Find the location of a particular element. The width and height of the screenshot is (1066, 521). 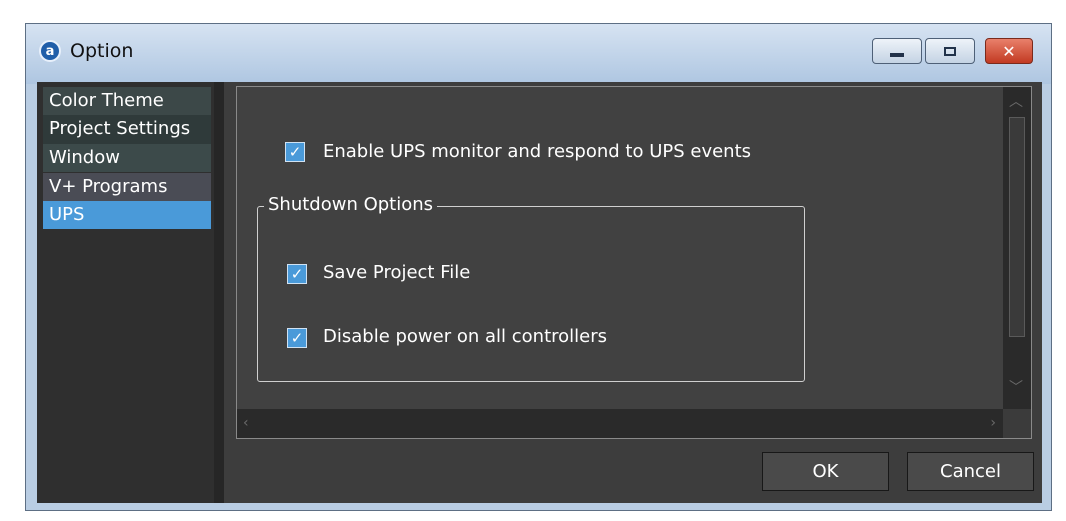

disable-power-label: Disable power on all controllers is located at coordinates (465, 336).